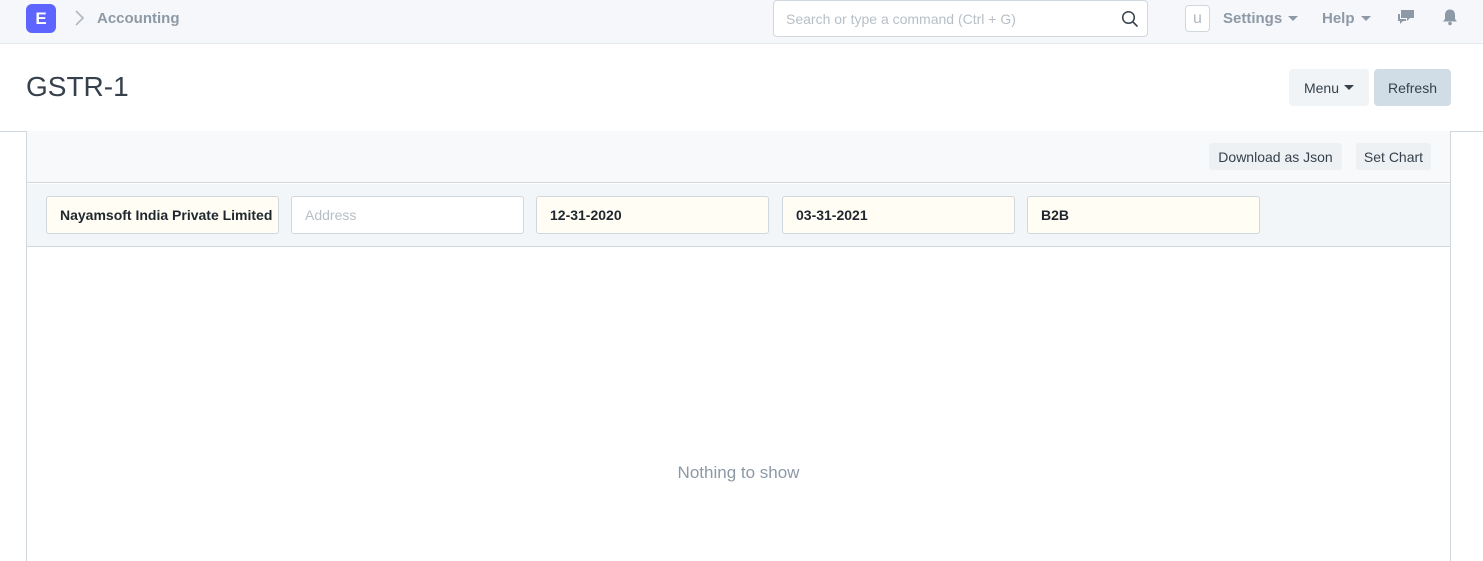  What do you see at coordinates (162, 215) in the screenshot?
I see `company-field: Nayamsoft India Private Limited` at bounding box center [162, 215].